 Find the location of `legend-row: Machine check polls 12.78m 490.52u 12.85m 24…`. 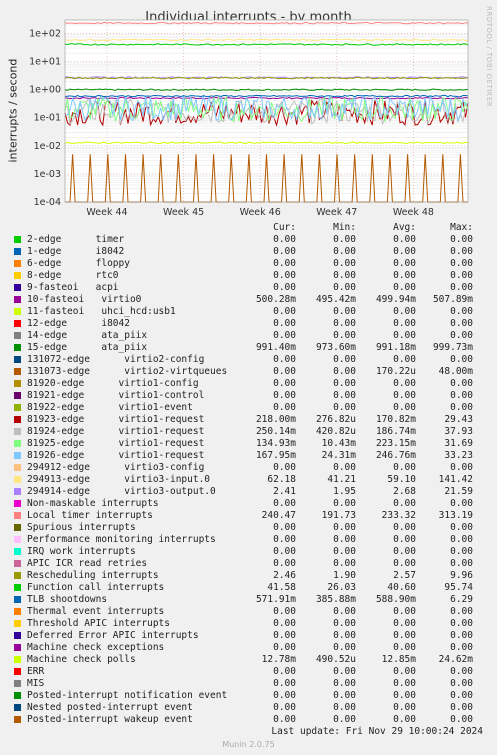

legend-row: Machine check polls 12.78m 490.52u 12.85m 24… is located at coordinates (248, 660).